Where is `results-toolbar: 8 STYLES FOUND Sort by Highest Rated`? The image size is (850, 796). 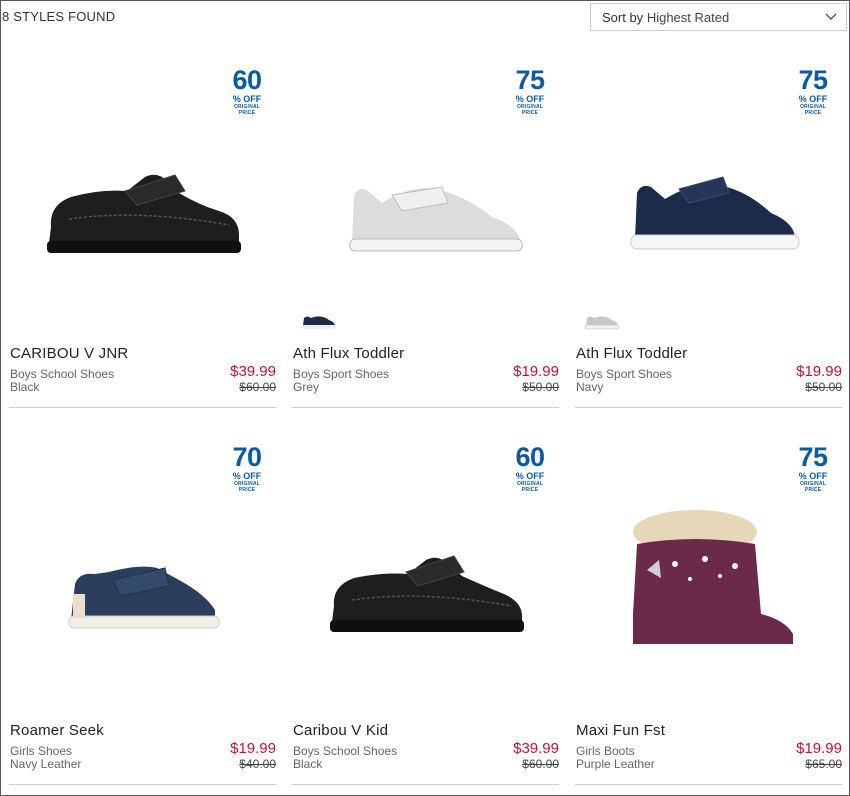
results-toolbar: 8 STYLES FOUND Sort by Highest Rated is located at coordinates (425, 17).